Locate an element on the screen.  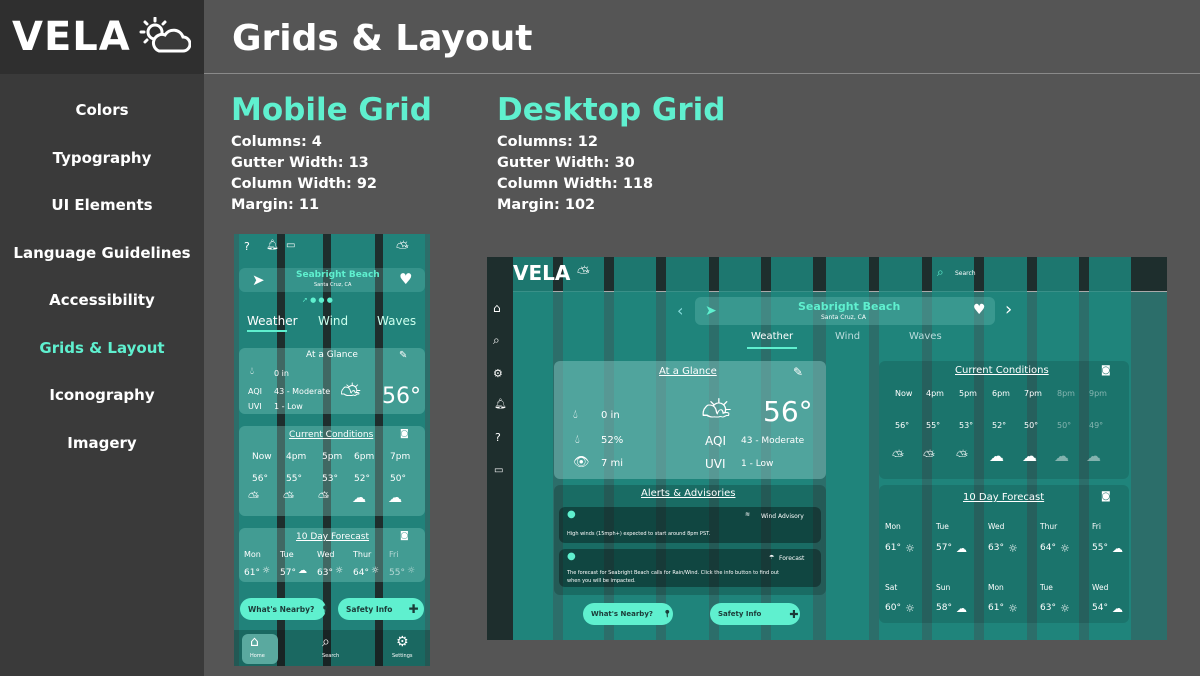
location-name: Seabright Beach is located at coordinates (338, 275).